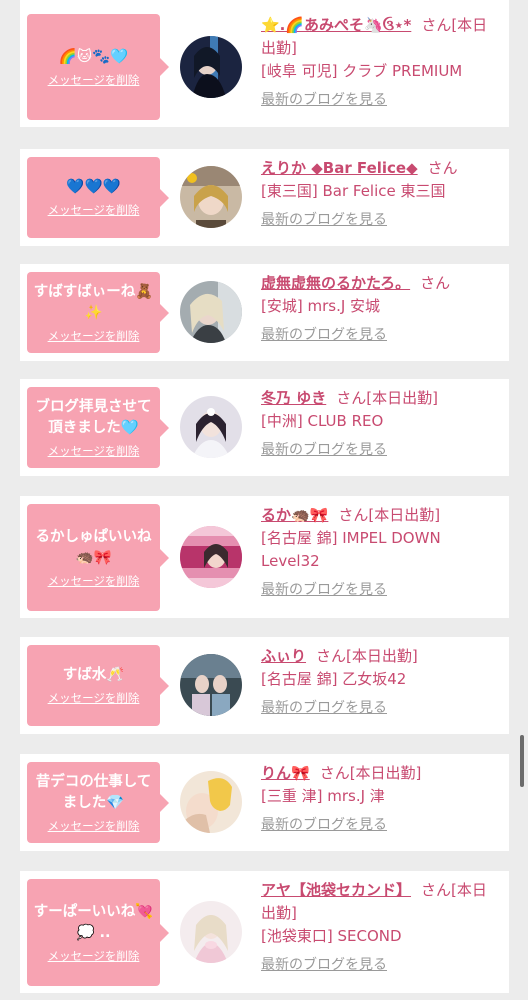  I want to click on message-text: ブログ拝見させて 頂きました🩵, so click(93, 417).